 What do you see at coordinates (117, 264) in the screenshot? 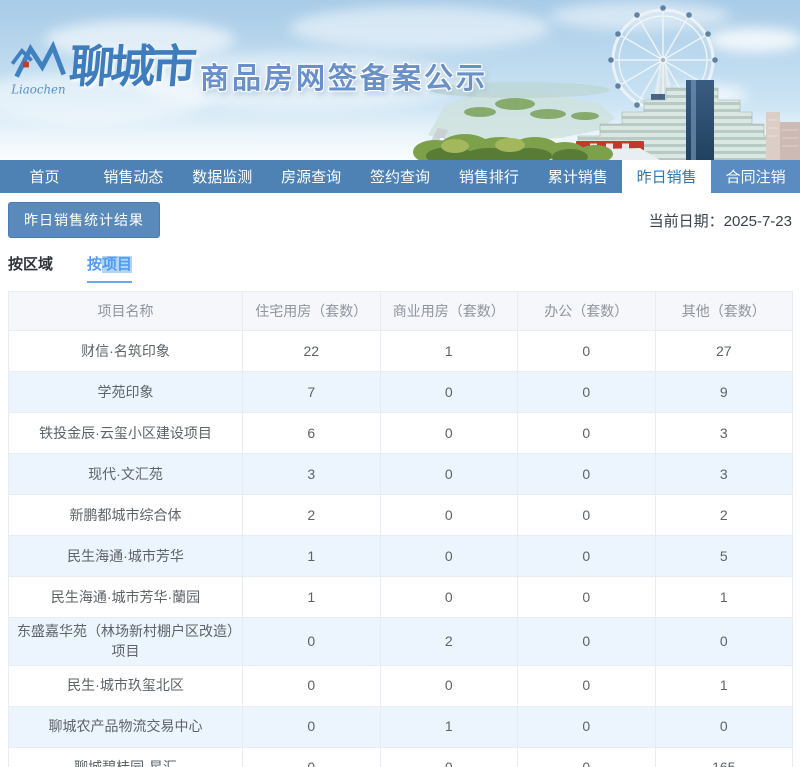
I see `tab-by-project-selected-text: 项目` at bounding box center [117, 264].